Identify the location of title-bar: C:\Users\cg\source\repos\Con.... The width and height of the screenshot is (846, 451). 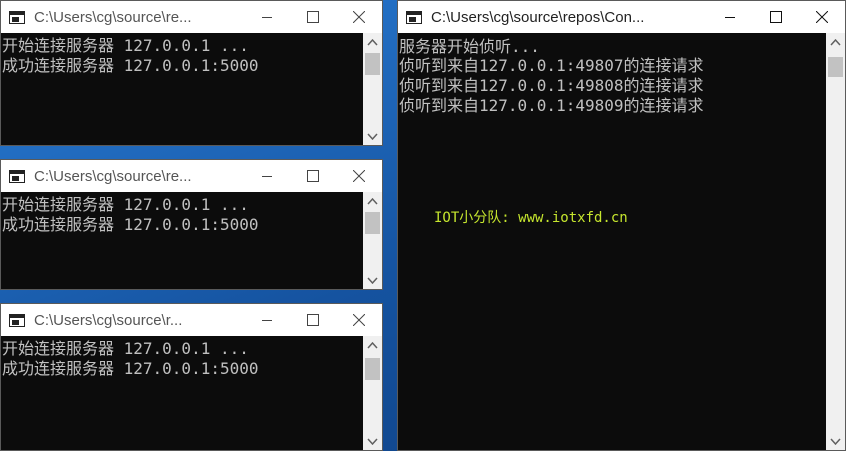
(621, 17).